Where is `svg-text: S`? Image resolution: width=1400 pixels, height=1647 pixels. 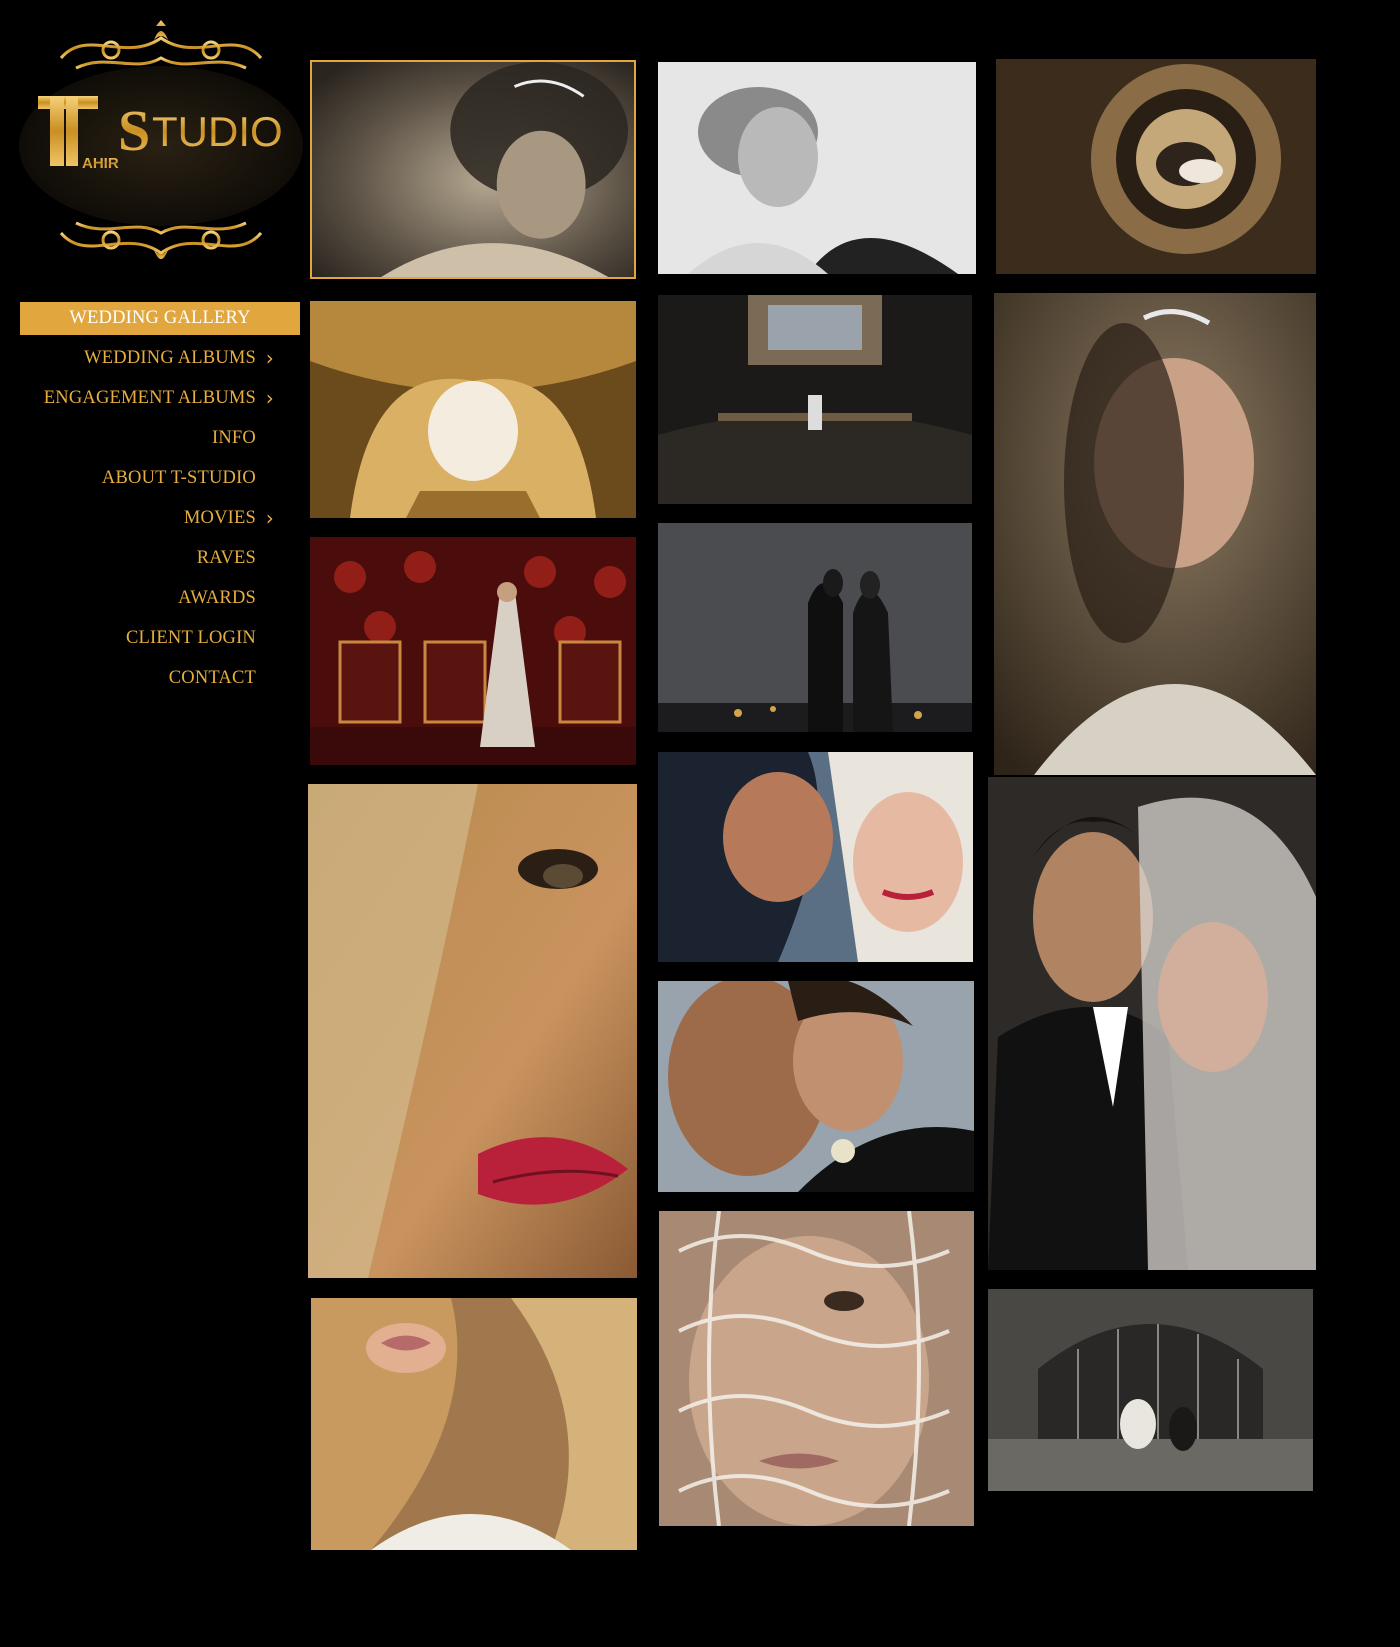
svg-text: S is located at coordinates (134, 130).